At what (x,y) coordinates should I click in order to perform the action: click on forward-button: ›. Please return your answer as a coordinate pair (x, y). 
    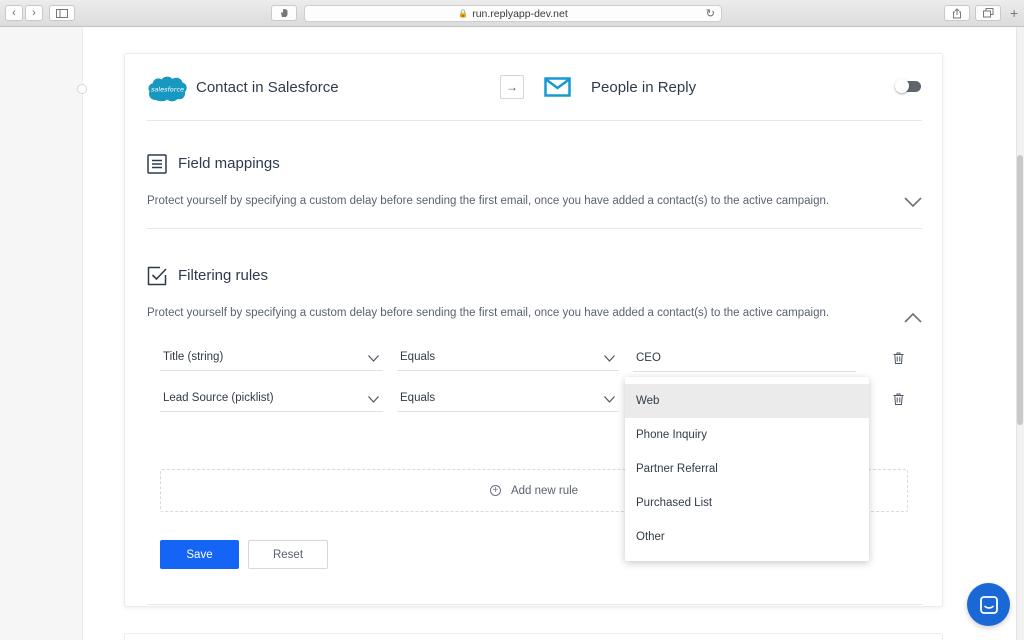
    Looking at the image, I should click on (34, 13).